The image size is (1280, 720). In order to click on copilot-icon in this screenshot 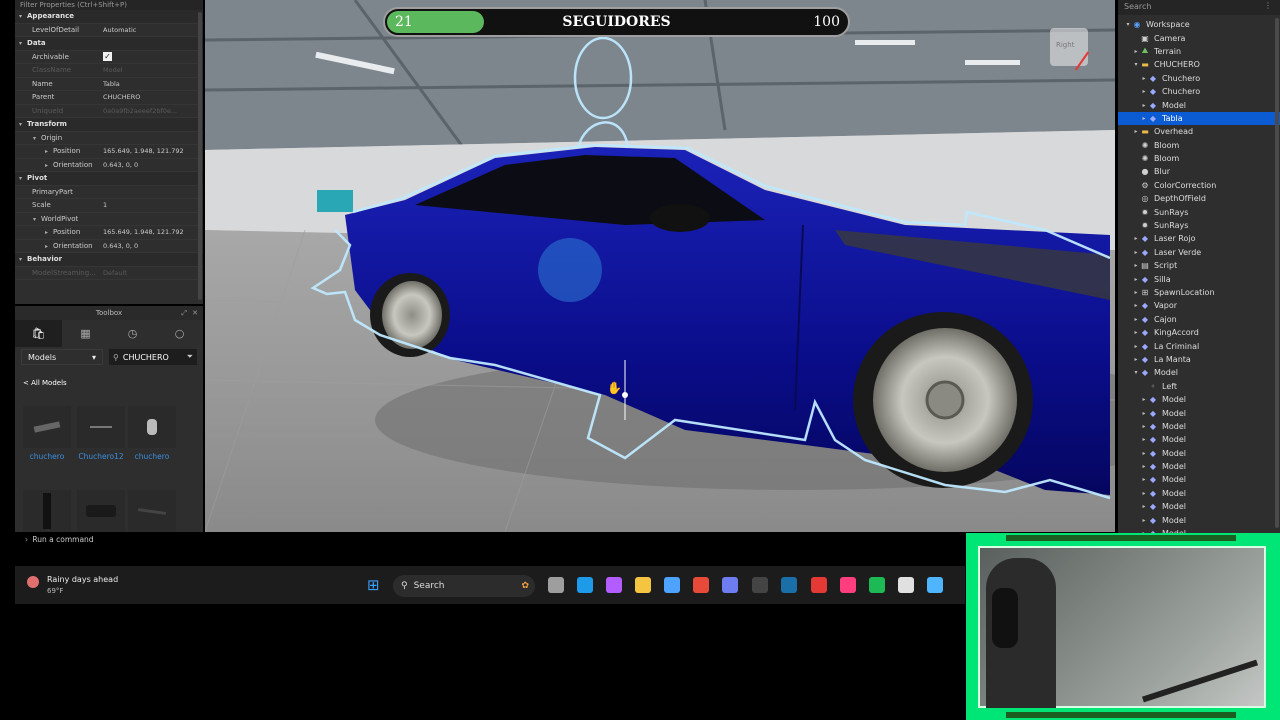, I will do `click(614, 585)`.